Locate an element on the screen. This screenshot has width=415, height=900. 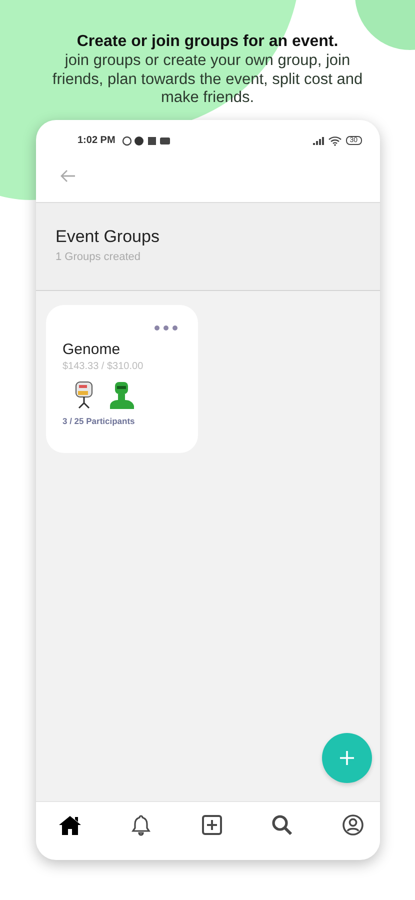
promo-subtitle: join groups or create your own group, join friends, plan towards the event, split cost and make friends. is located at coordinates (207, 80).